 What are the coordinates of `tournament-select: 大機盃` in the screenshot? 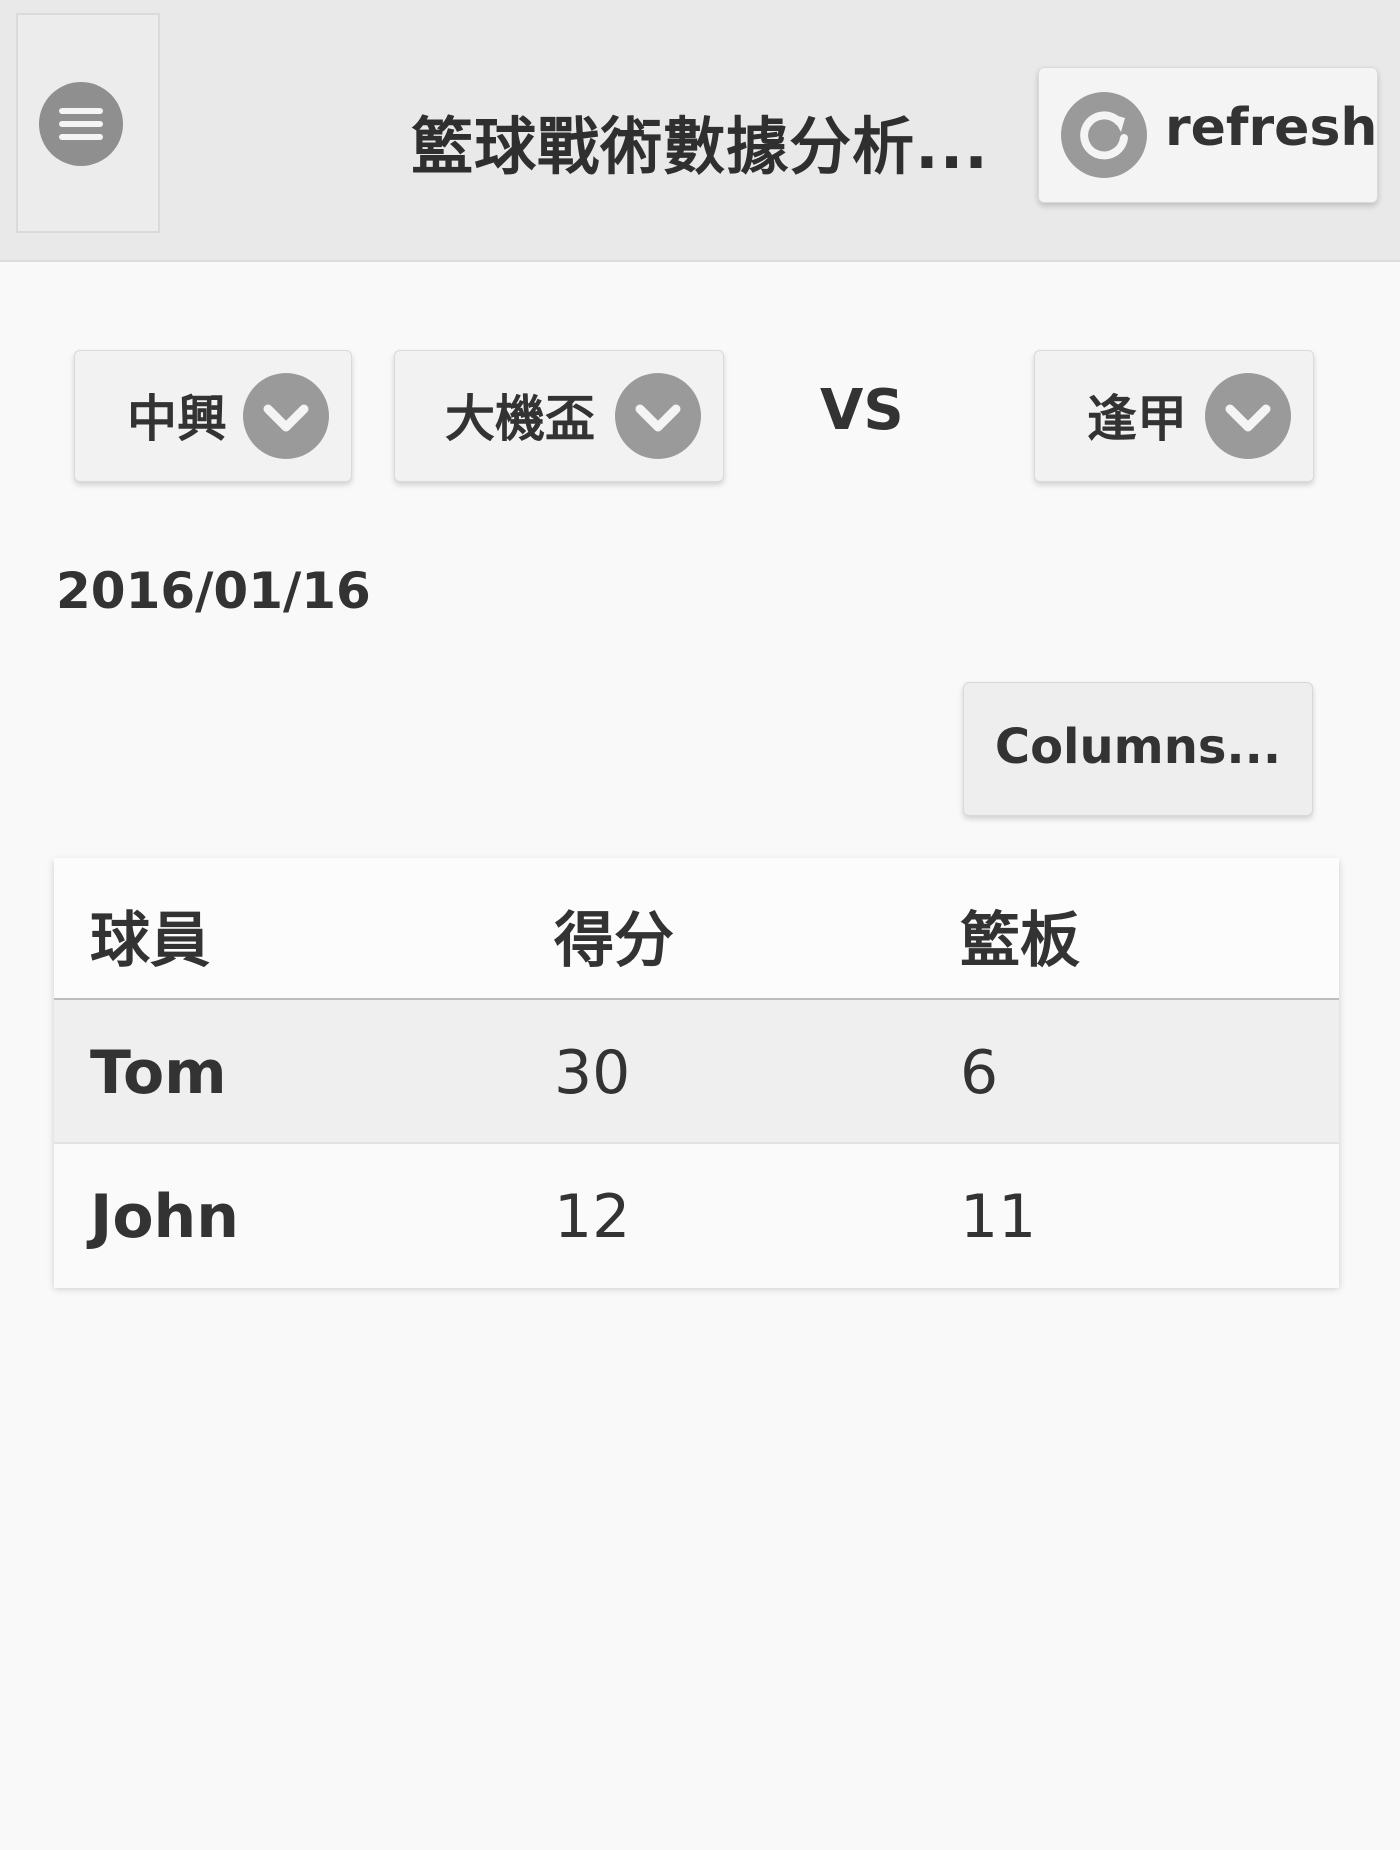 It's located at (559, 416).